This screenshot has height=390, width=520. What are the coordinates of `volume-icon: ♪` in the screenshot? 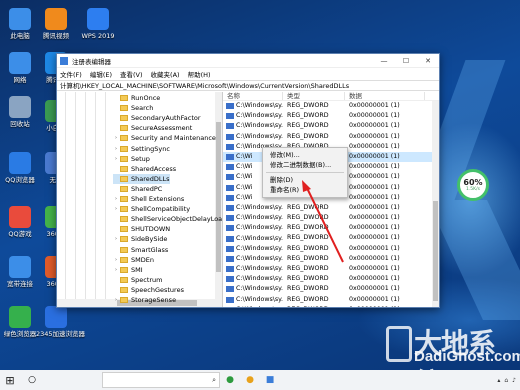 It's located at (514, 380).